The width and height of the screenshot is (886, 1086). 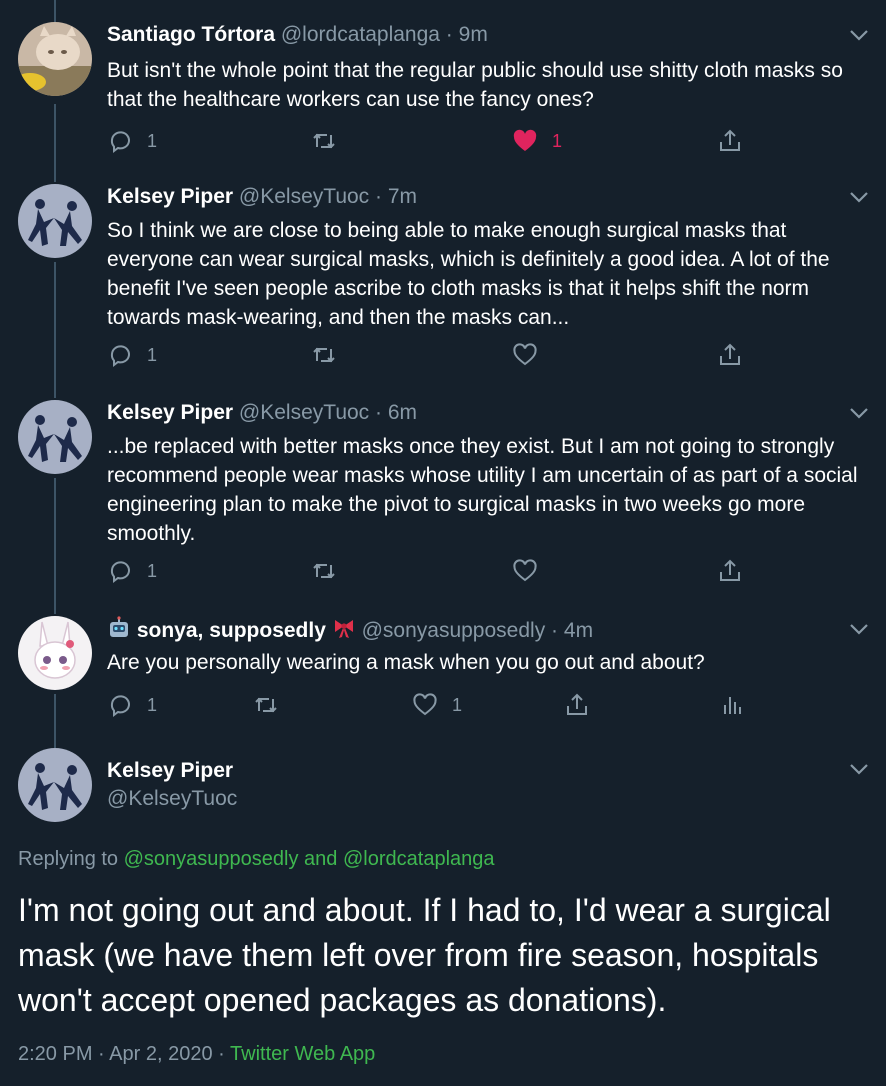 What do you see at coordinates (454, 630) in the screenshot?
I see `author-handle: @sonyasupposedly` at bounding box center [454, 630].